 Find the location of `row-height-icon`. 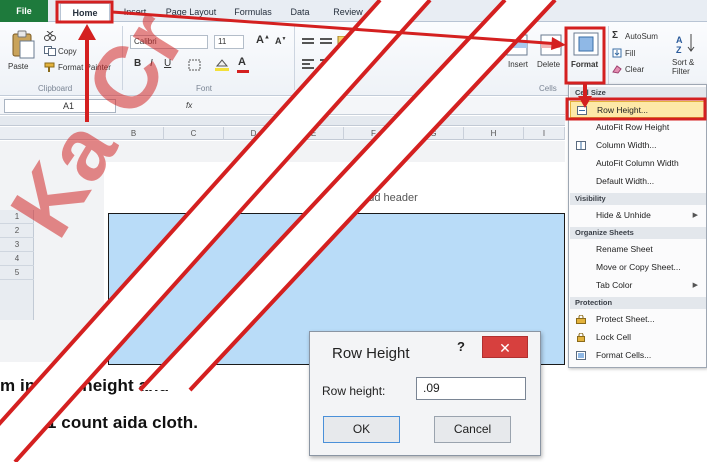

row-height-icon is located at coordinates (582, 110).